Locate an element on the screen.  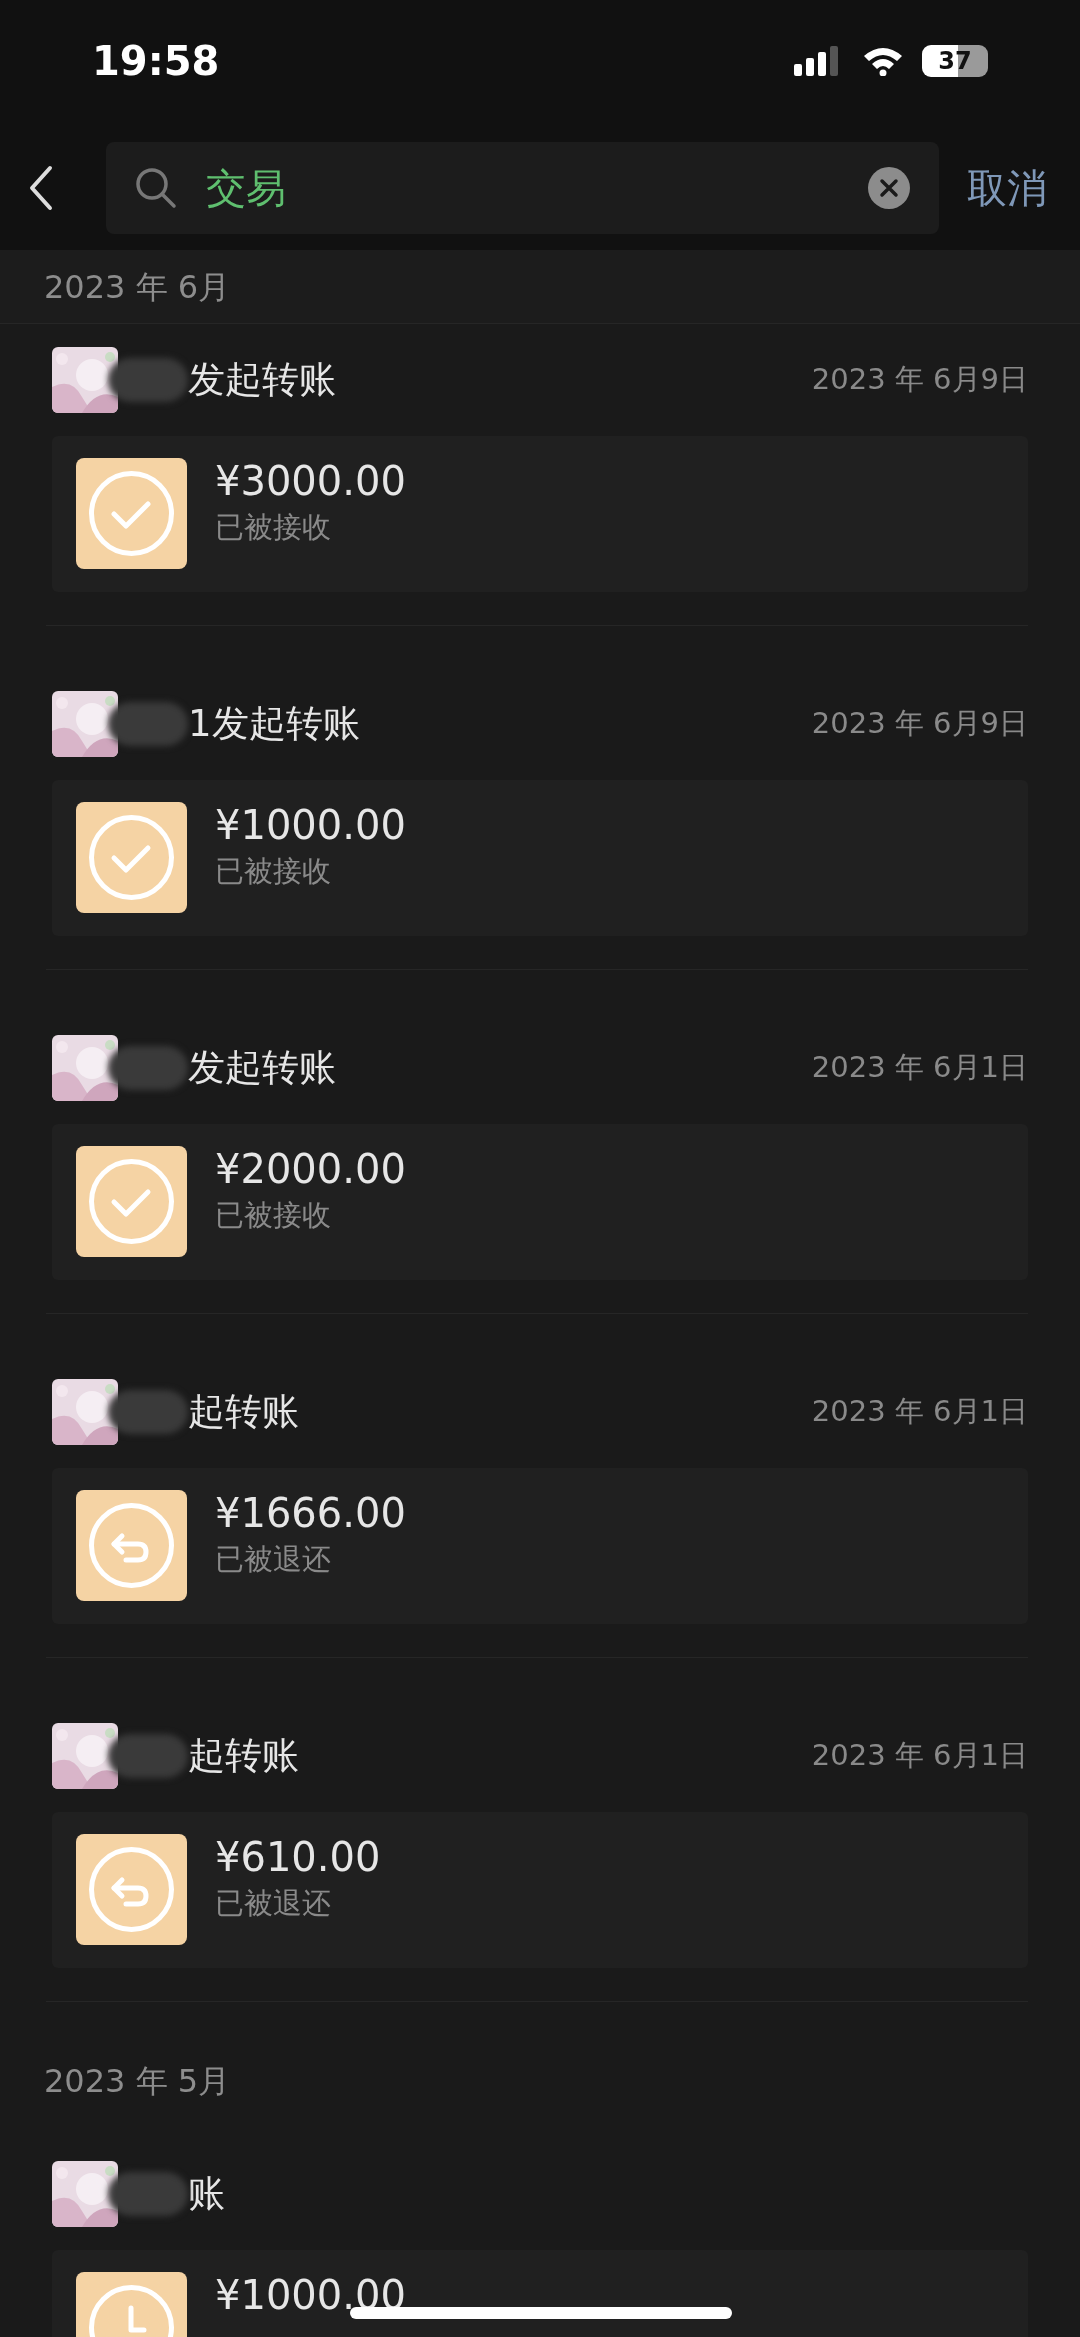
transfer-card: ¥2000.00 已被接收 is located at coordinates (540, 1202).